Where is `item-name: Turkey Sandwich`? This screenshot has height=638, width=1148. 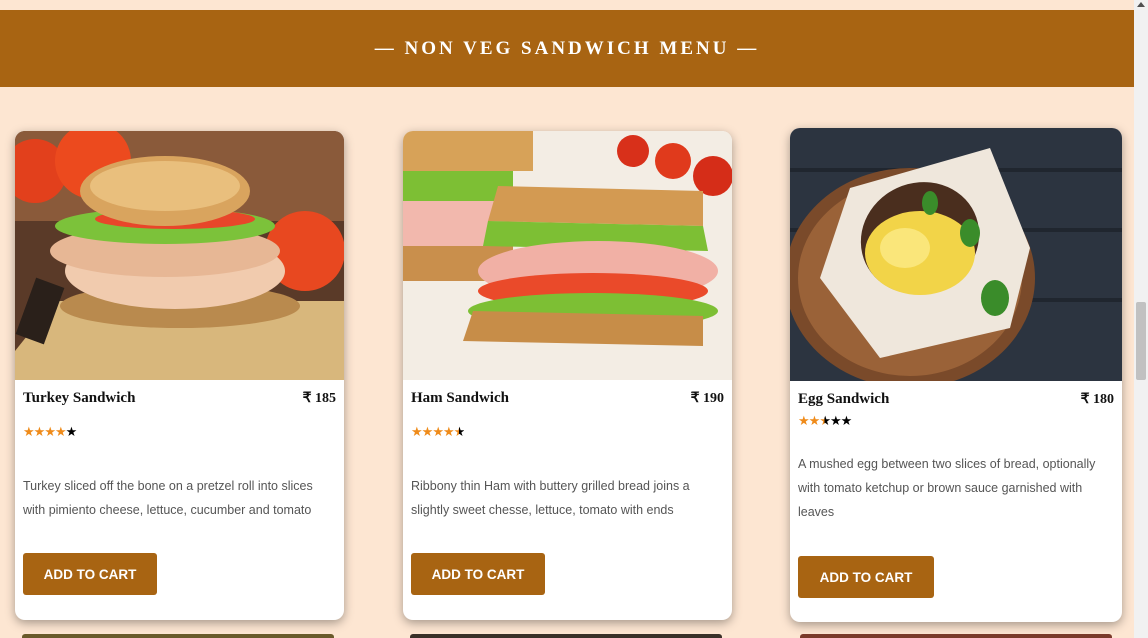
item-name: Turkey Sandwich is located at coordinates (79, 398).